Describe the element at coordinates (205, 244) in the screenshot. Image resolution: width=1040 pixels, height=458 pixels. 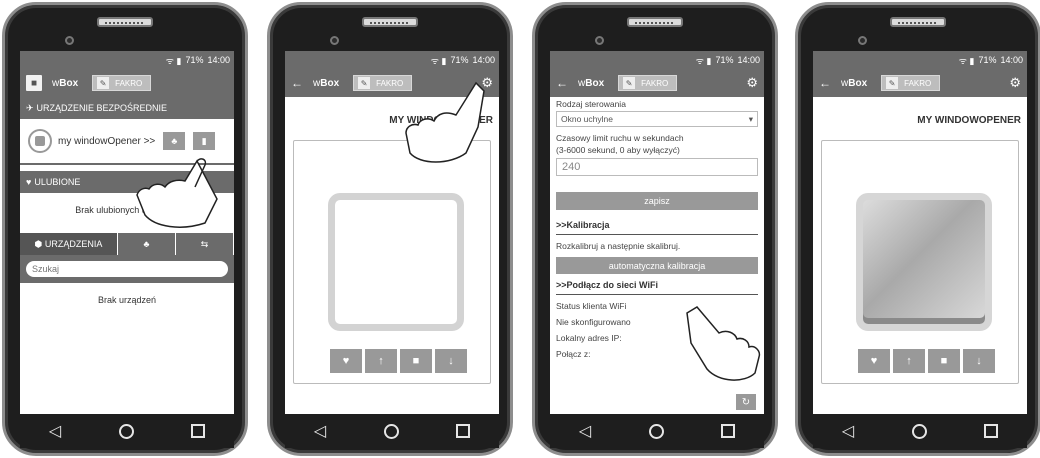
I see `tab-scenes: ⇆` at that location.